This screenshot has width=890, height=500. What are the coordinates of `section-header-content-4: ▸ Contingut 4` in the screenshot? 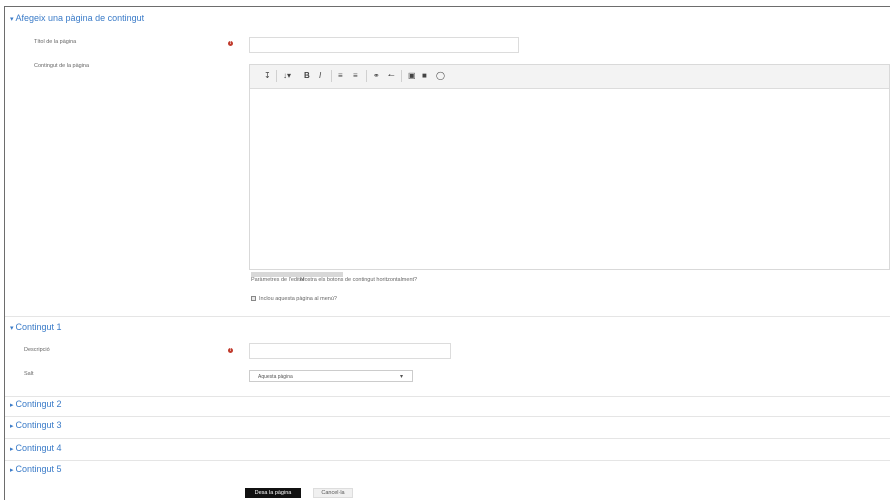 It's located at (36, 448).